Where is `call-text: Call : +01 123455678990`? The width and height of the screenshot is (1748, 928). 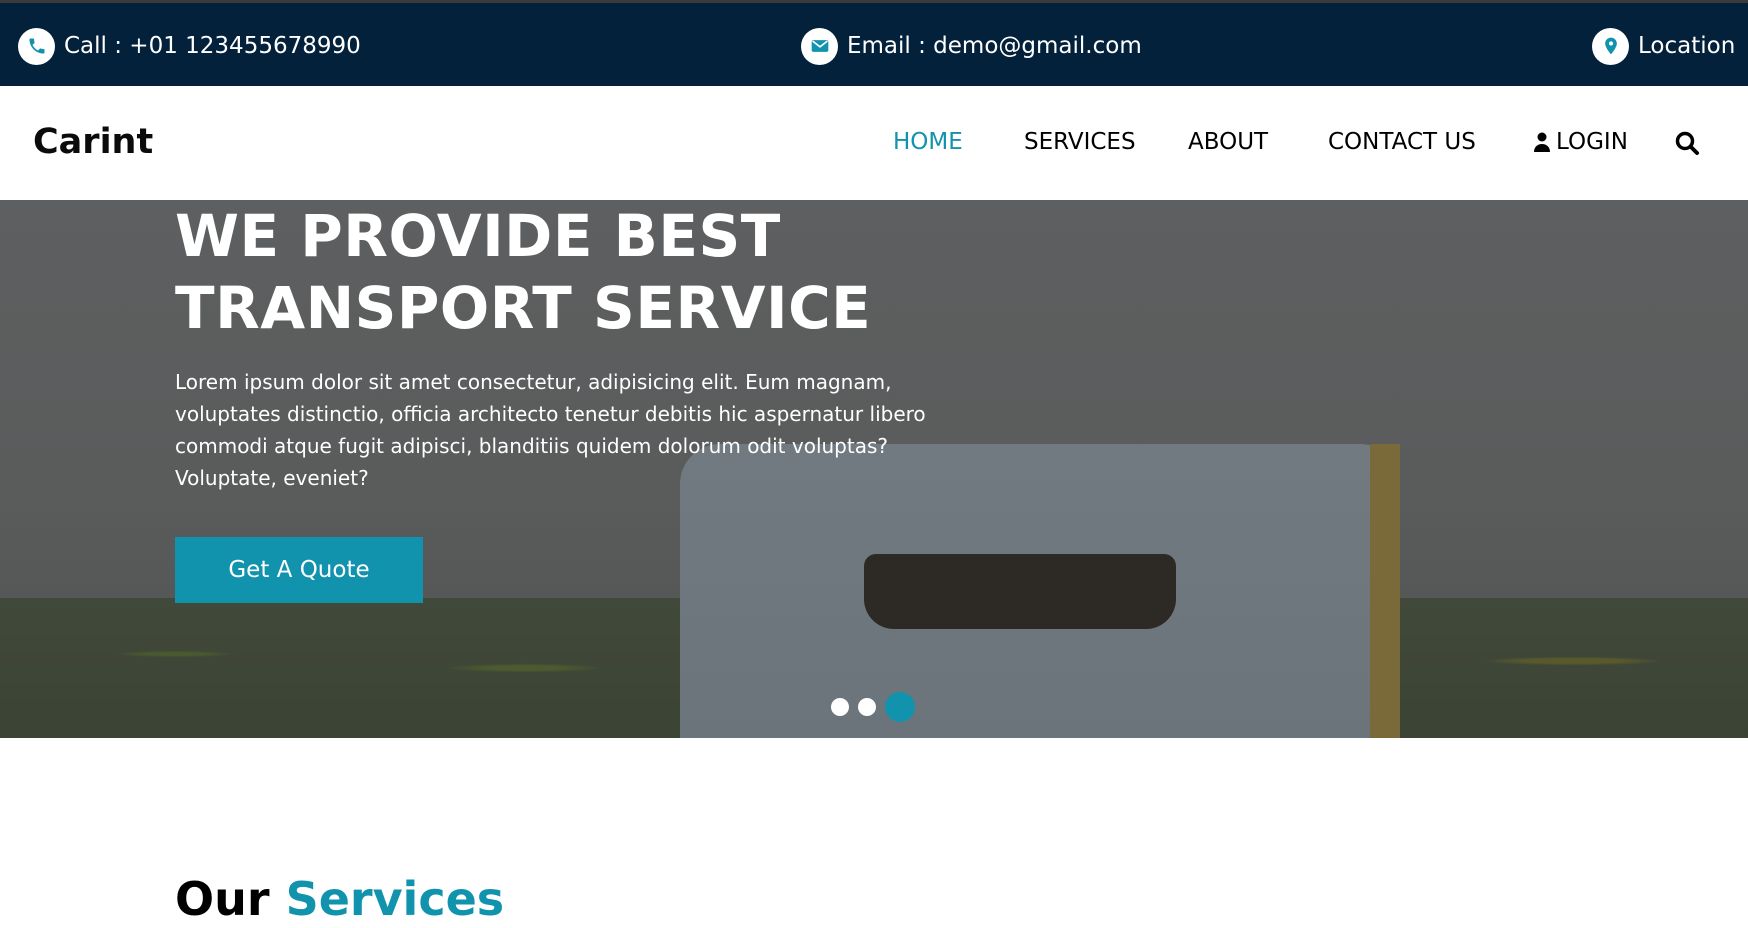 call-text: Call : +01 123455678990 is located at coordinates (212, 46).